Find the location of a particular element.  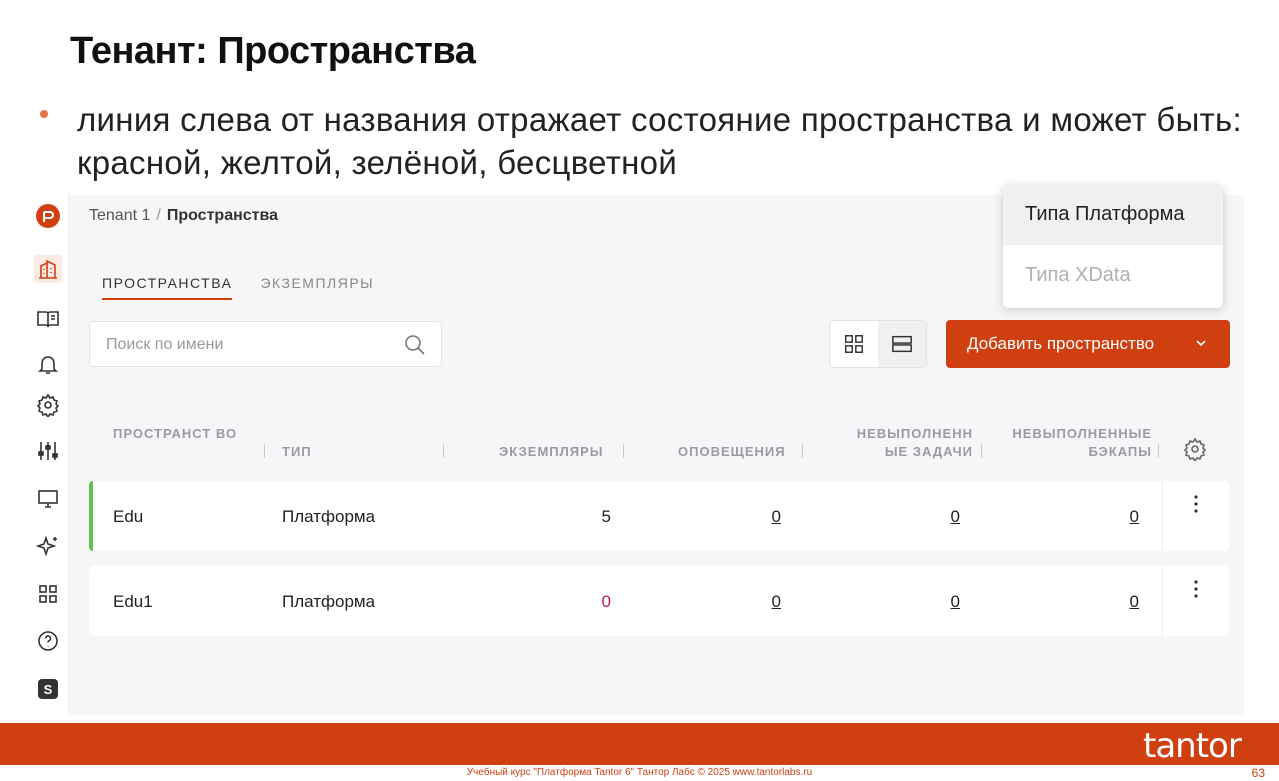

tabs: ПРОСТРАНСТВА ЭКЗЕМПЛЯРЫ is located at coordinates (238, 287).